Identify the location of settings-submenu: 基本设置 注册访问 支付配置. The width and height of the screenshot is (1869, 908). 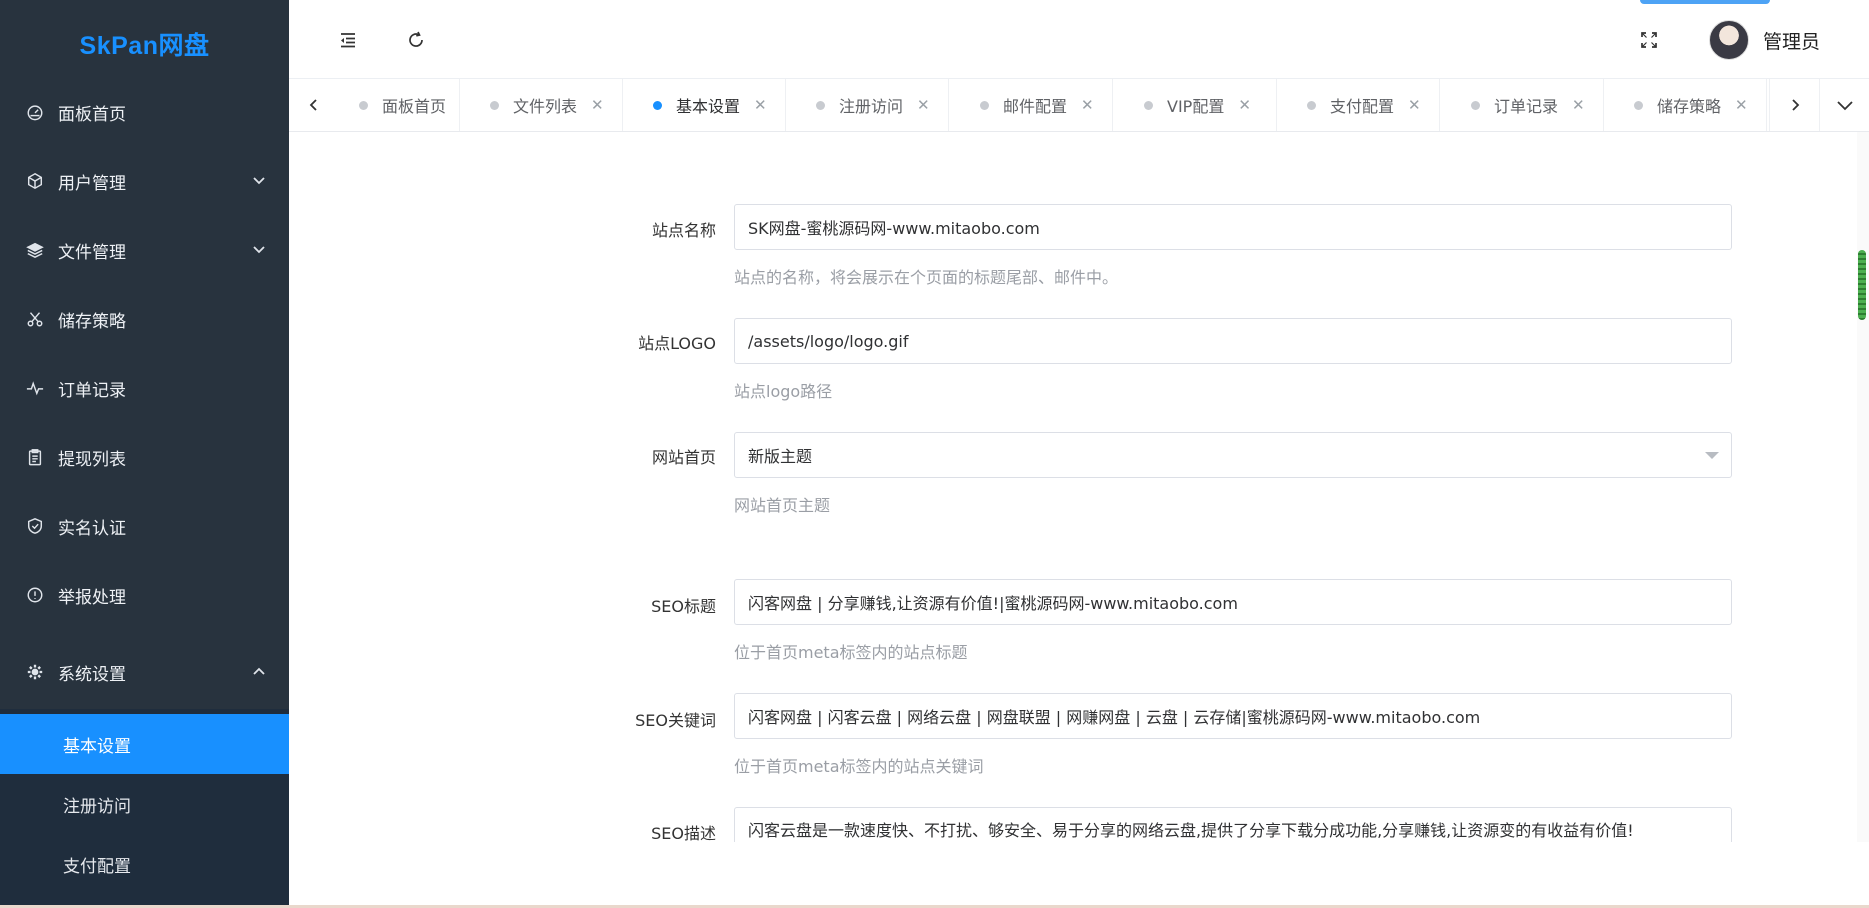
(144, 807).